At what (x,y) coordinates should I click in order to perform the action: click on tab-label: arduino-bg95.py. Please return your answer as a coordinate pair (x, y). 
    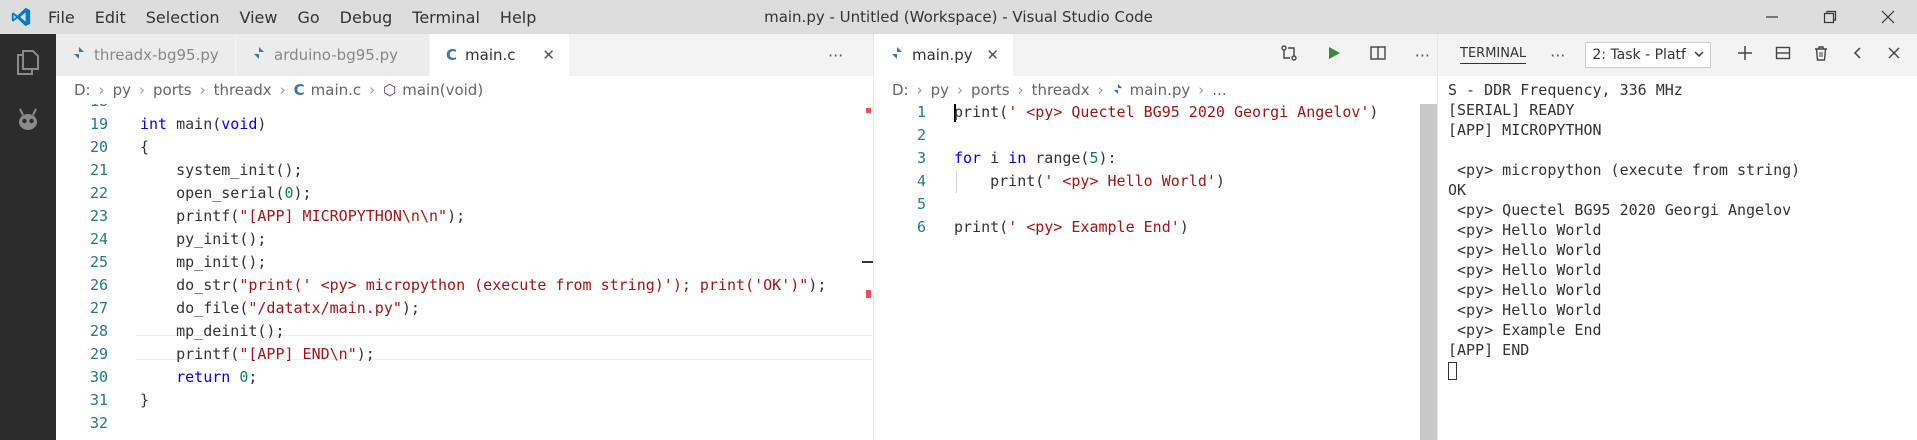
    Looking at the image, I should click on (336, 55).